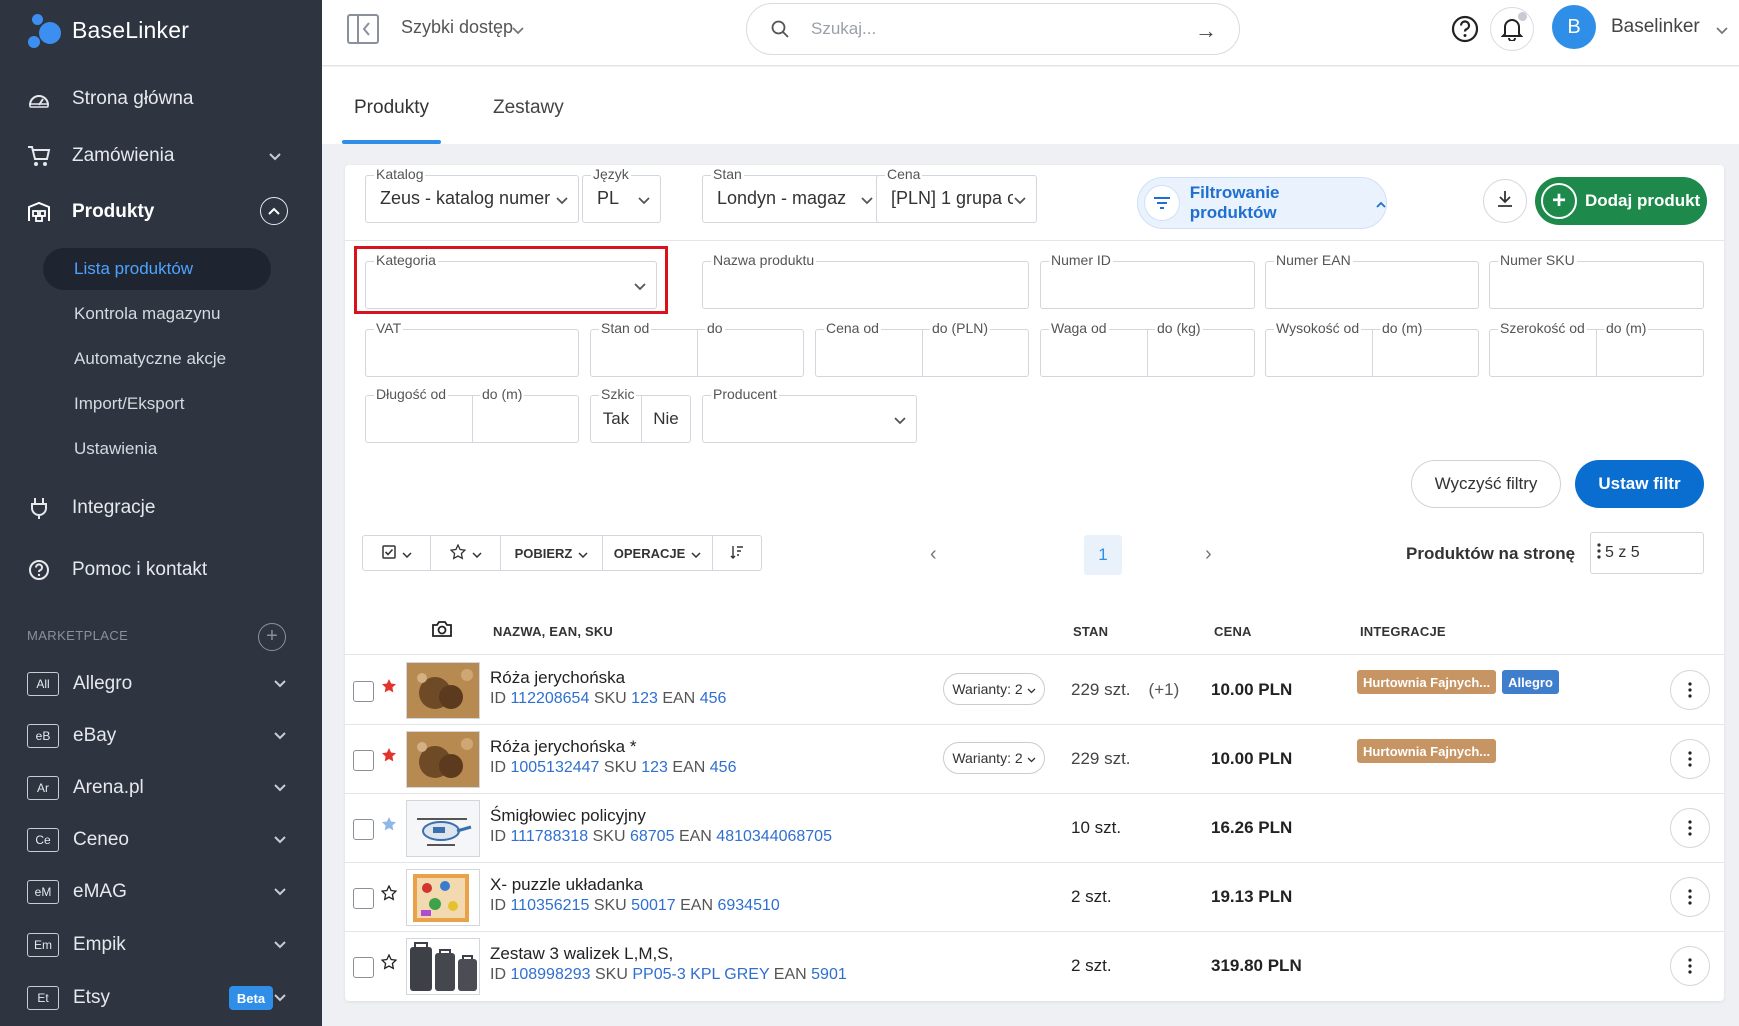 The width and height of the screenshot is (1739, 1026). Describe the element at coordinates (809, 414) in the screenshot. I see `producent-select: Producent` at that location.